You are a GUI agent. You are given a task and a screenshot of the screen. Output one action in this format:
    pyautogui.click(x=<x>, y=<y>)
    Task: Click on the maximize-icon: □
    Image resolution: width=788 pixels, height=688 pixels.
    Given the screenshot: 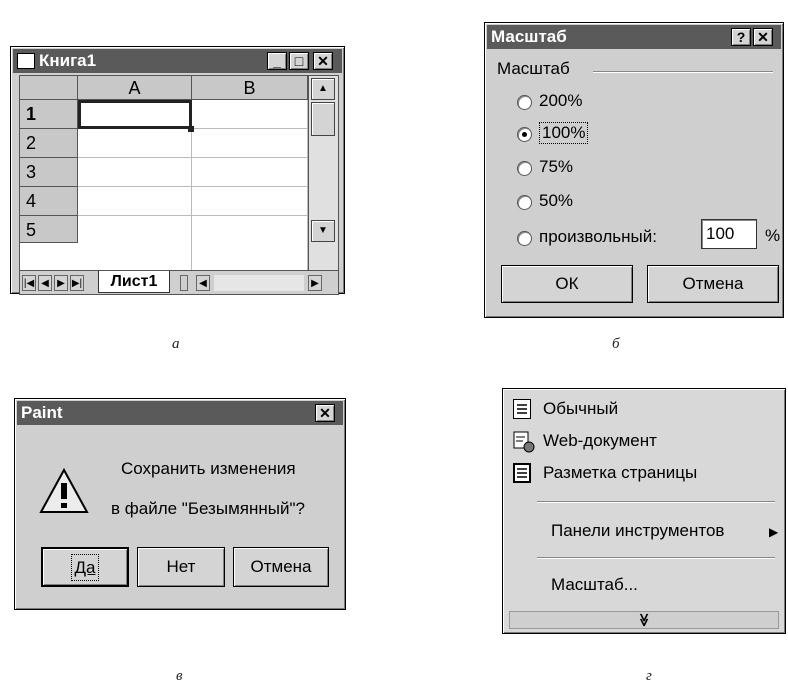 What is the action you would take?
    pyautogui.click(x=299, y=61)
    